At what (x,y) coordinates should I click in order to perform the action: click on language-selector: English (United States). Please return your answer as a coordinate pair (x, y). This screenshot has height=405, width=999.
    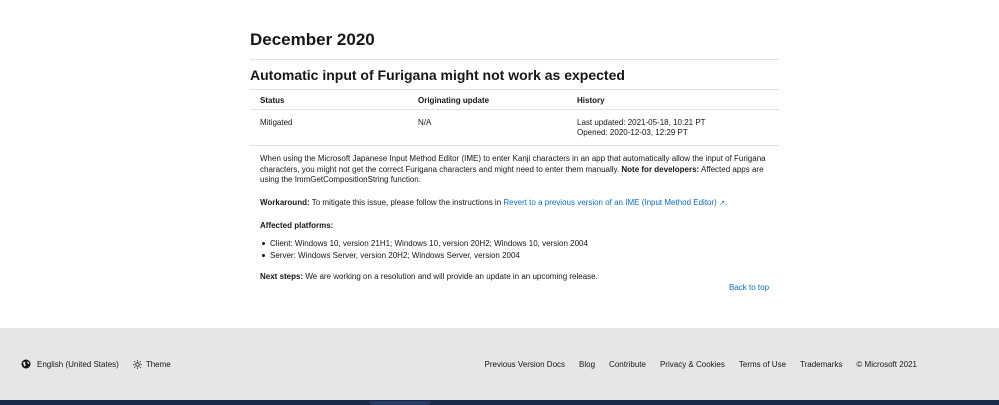
    Looking at the image, I should click on (78, 364).